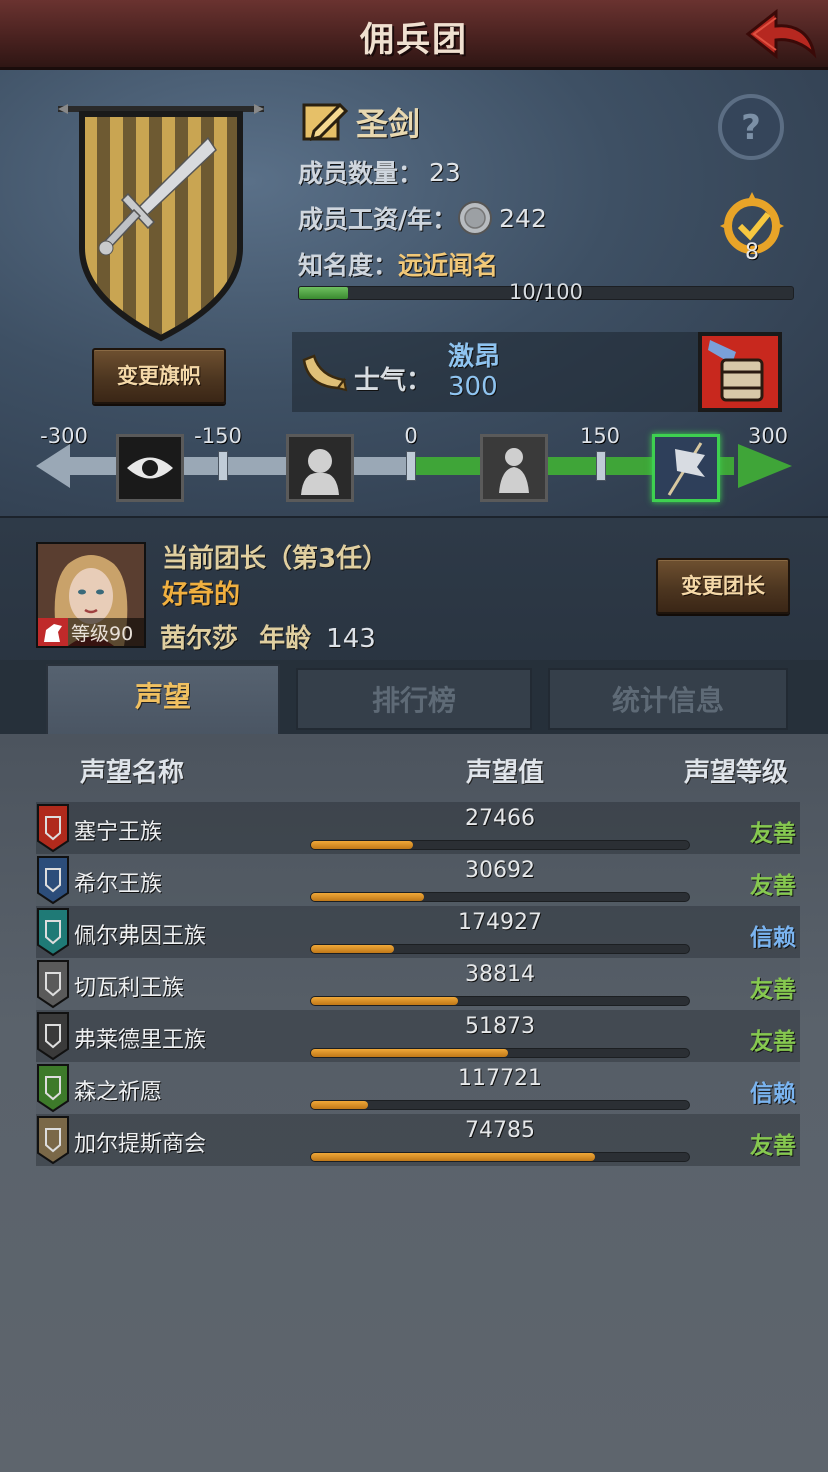 This screenshot has height=1472, width=828. I want to click on reputation-row: 弗莱德里王族 51873 友善, so click(418, 1036).